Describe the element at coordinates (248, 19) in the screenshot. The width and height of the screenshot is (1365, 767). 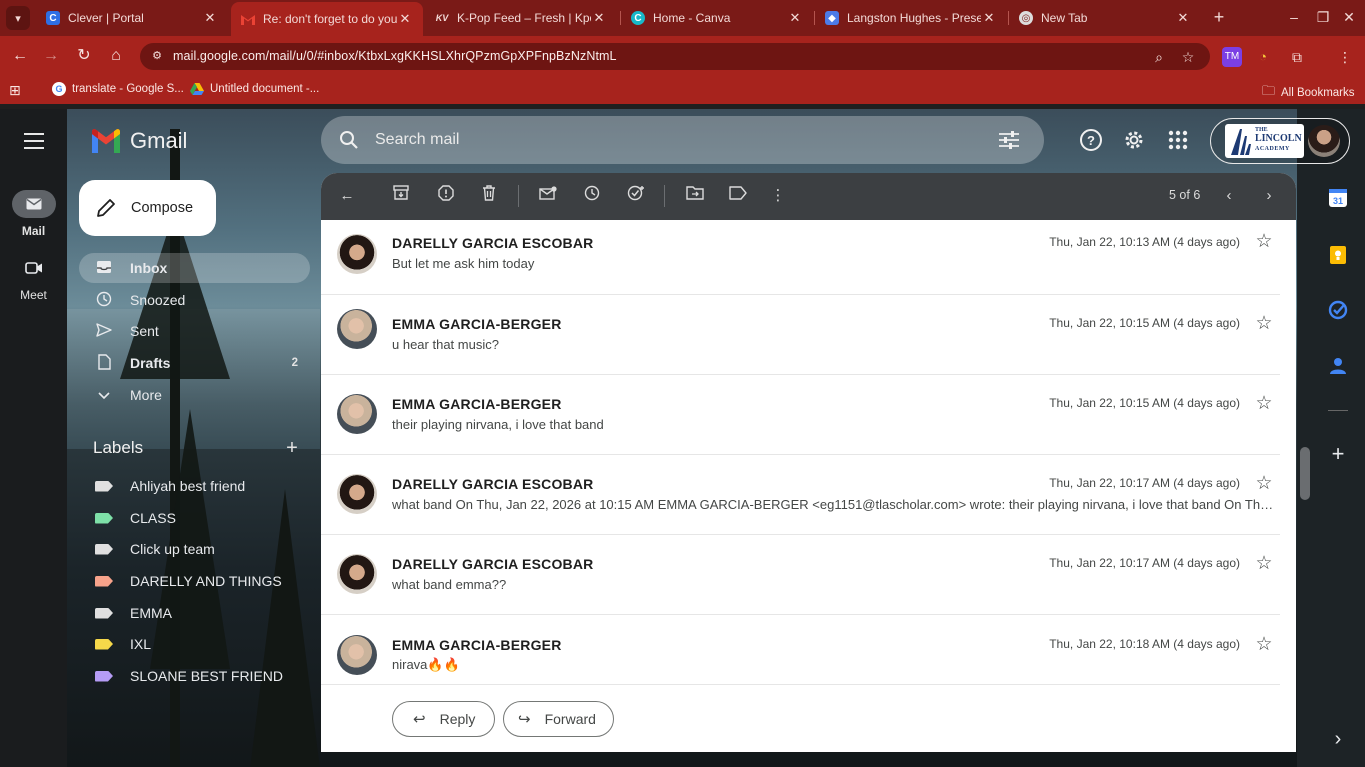
I see `gmail-icon` at that location.